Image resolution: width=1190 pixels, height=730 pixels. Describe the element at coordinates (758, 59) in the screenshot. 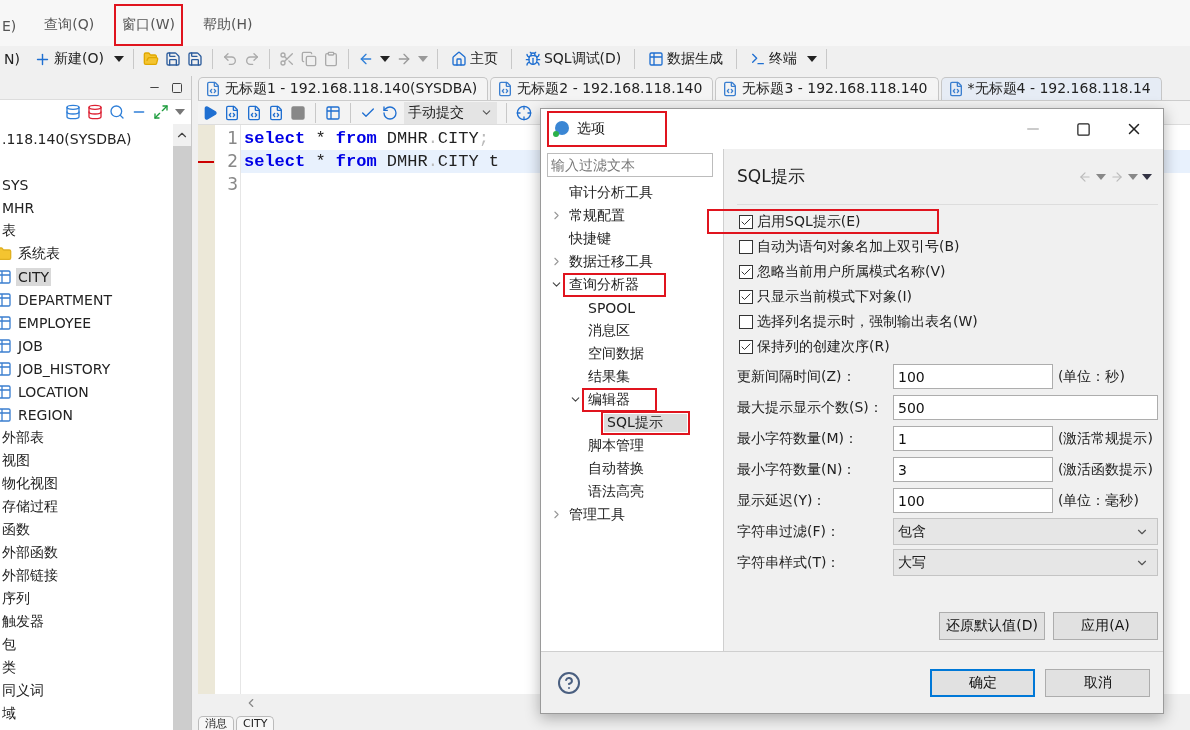

I see `terminal-icon` at that location.